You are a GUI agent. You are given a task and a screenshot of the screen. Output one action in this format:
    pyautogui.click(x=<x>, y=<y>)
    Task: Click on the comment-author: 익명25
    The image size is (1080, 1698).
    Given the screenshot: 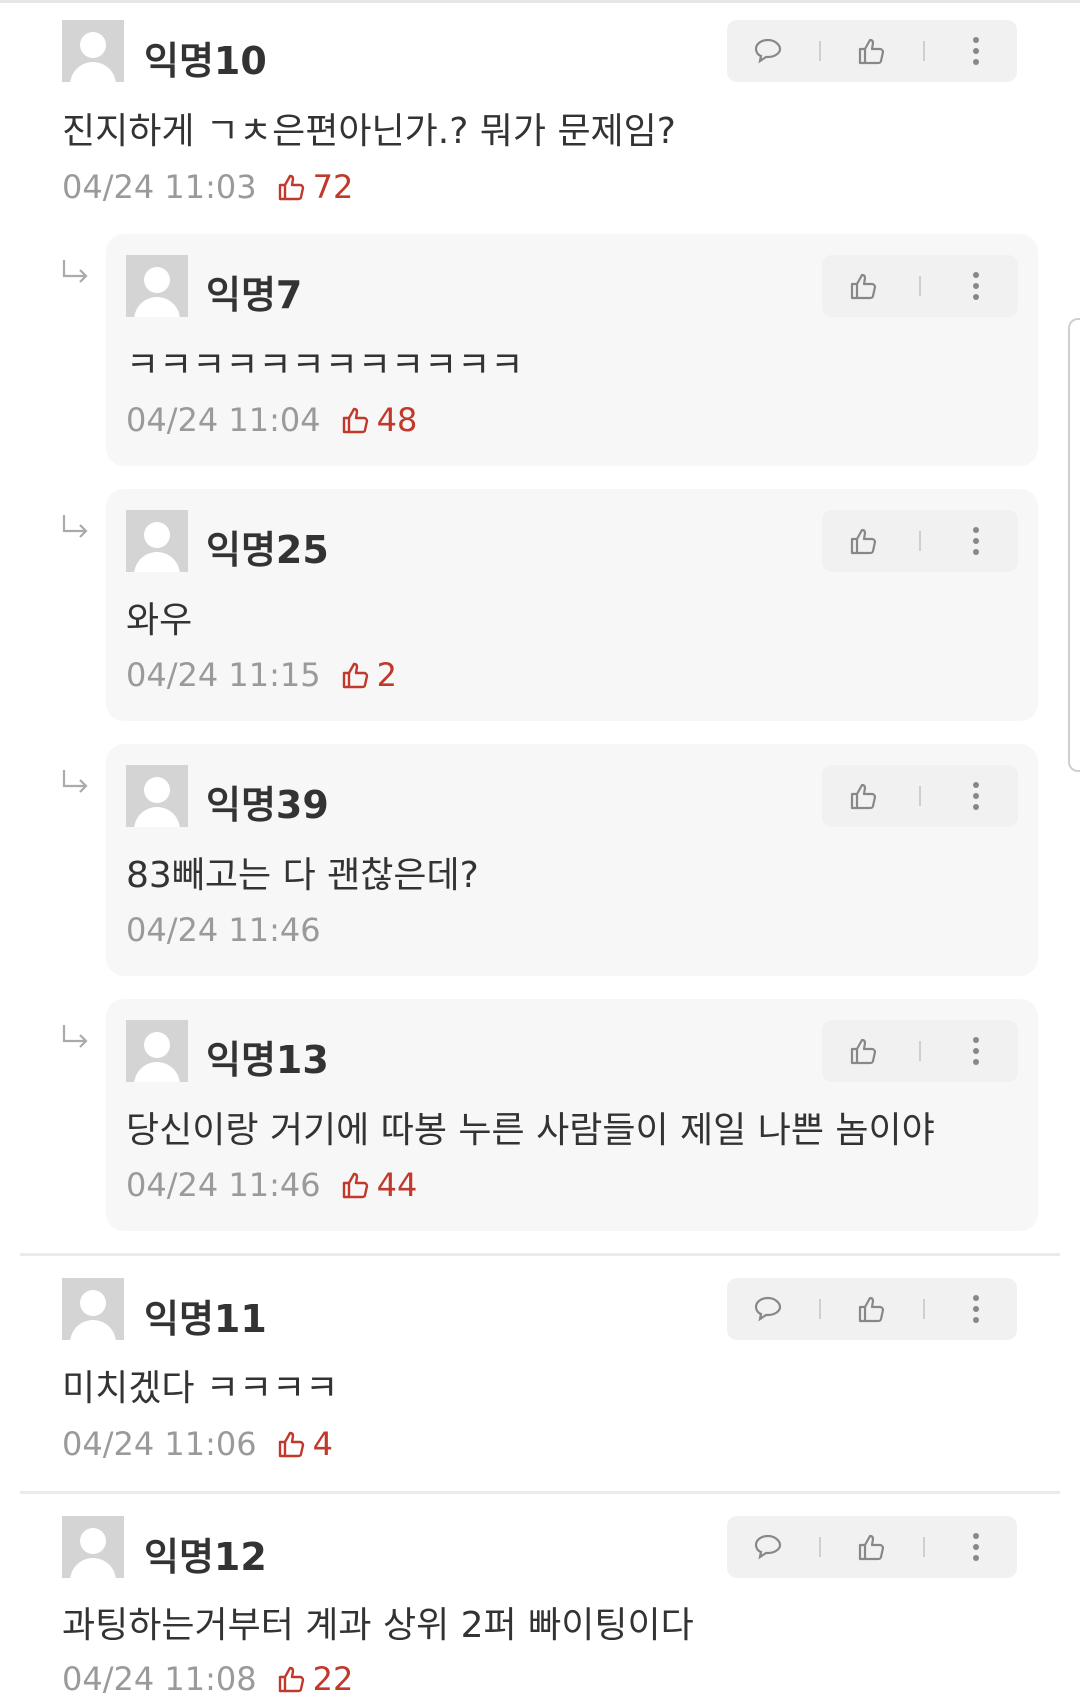 What is the action you would take?
    pyautogui.click(x=267, y=550)
    